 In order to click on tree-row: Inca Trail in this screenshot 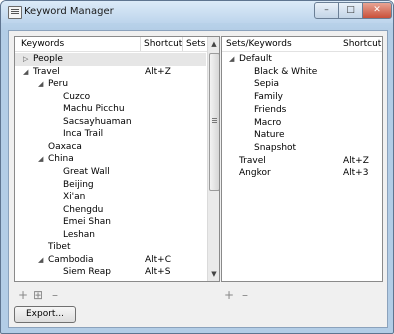, I will do `click(110, 134)`.